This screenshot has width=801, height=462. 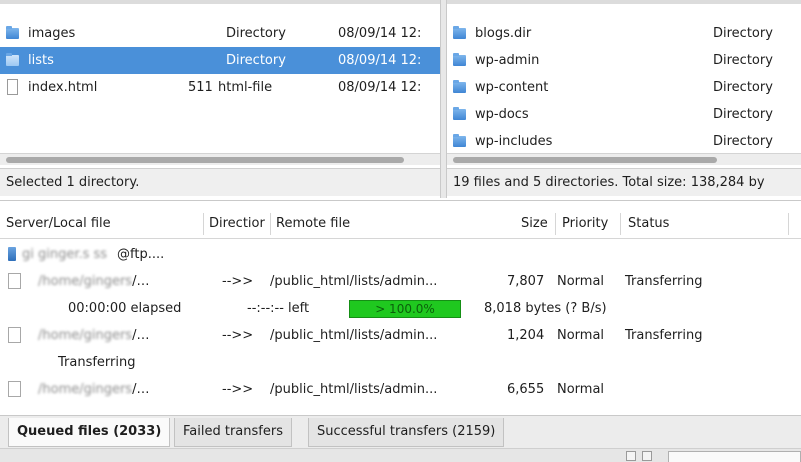 I want to click on file-name: wp-docs, so click(x=502, y=114).